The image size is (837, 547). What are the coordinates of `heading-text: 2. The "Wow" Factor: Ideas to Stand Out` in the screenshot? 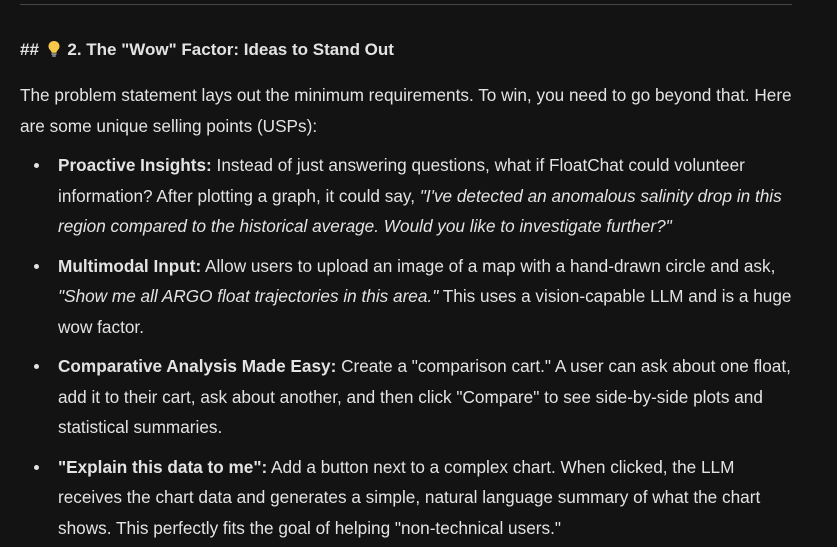 It's located at (230, 49).